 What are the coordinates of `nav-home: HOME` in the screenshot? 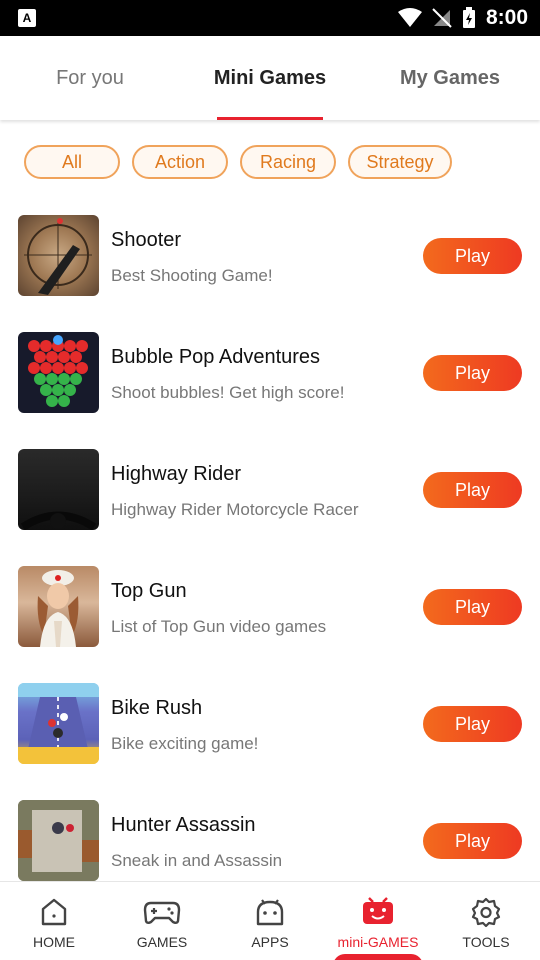 It's located at (54, 921).